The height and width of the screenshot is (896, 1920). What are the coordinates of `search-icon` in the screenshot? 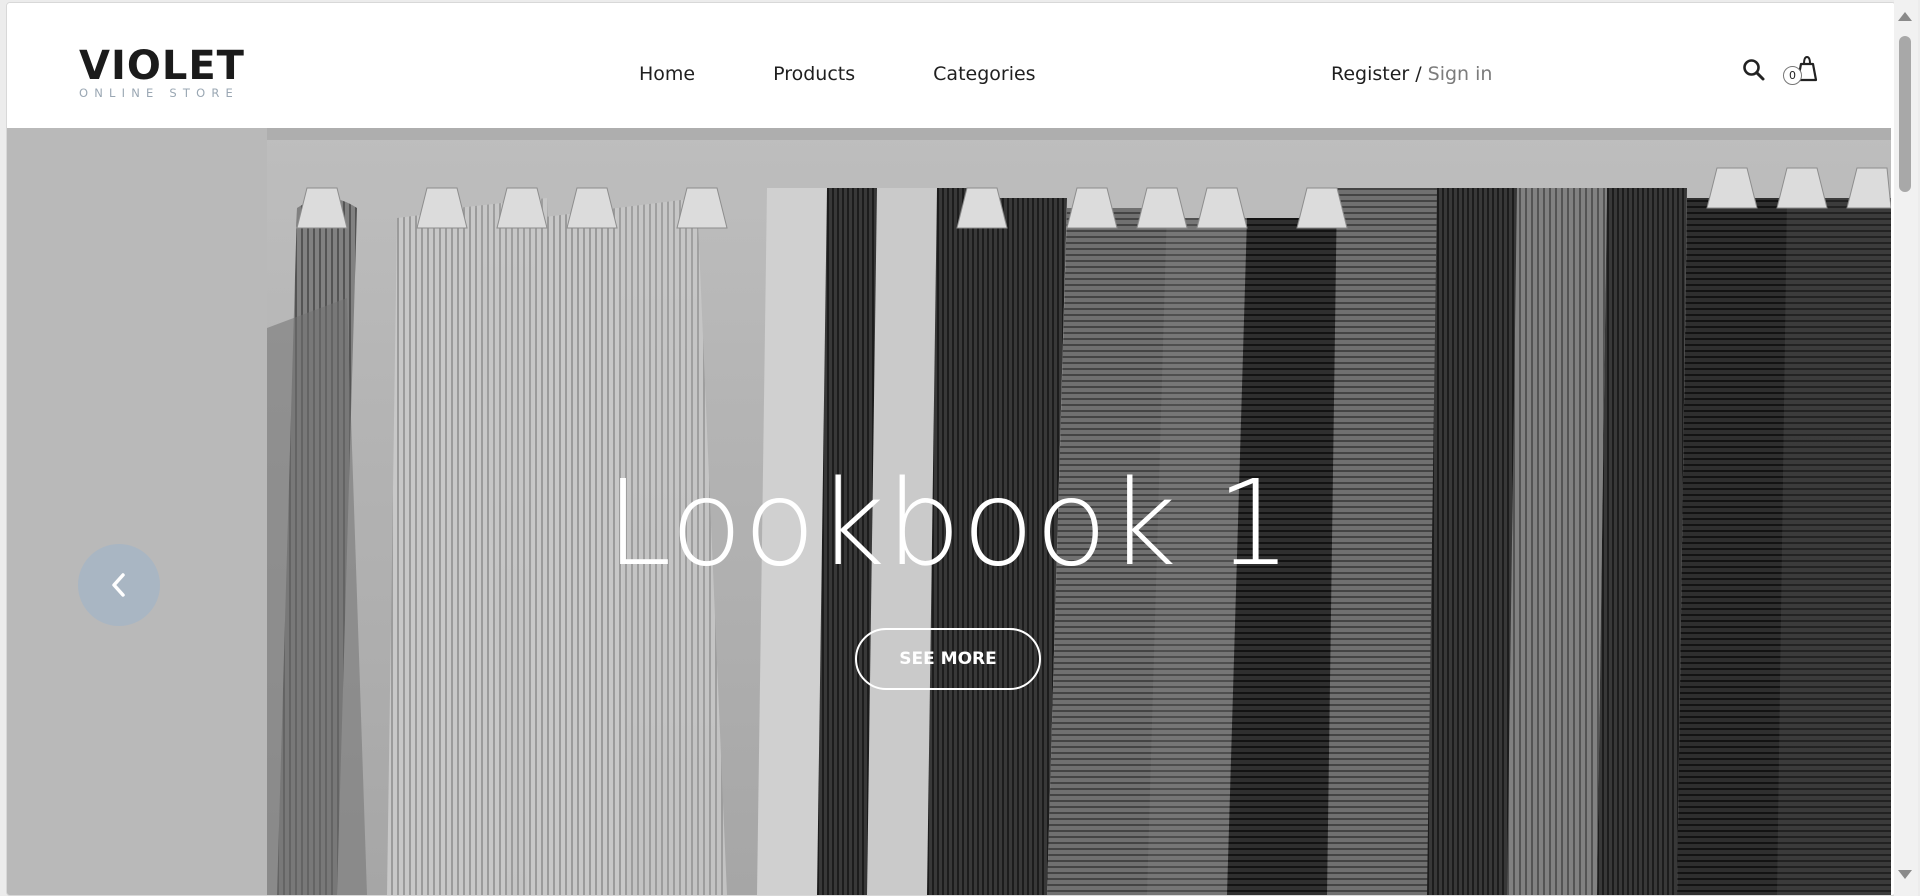 It's located at (1754, 70).